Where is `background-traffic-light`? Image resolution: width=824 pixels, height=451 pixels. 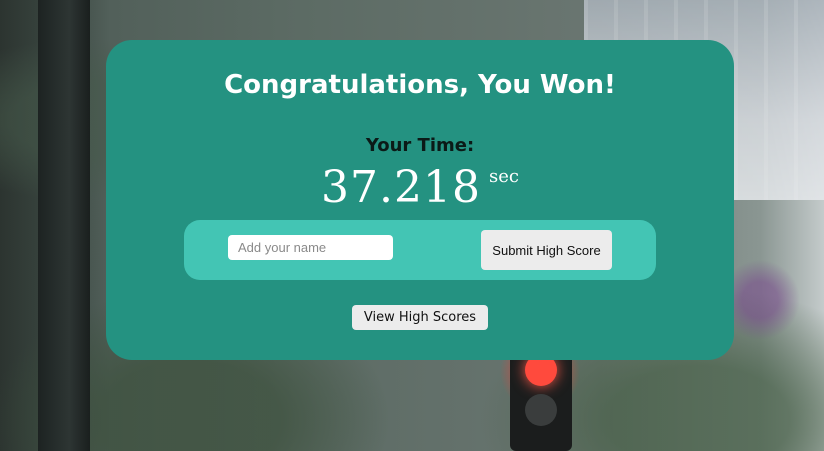 background-traffic-light is located at coordinates (541, 400).